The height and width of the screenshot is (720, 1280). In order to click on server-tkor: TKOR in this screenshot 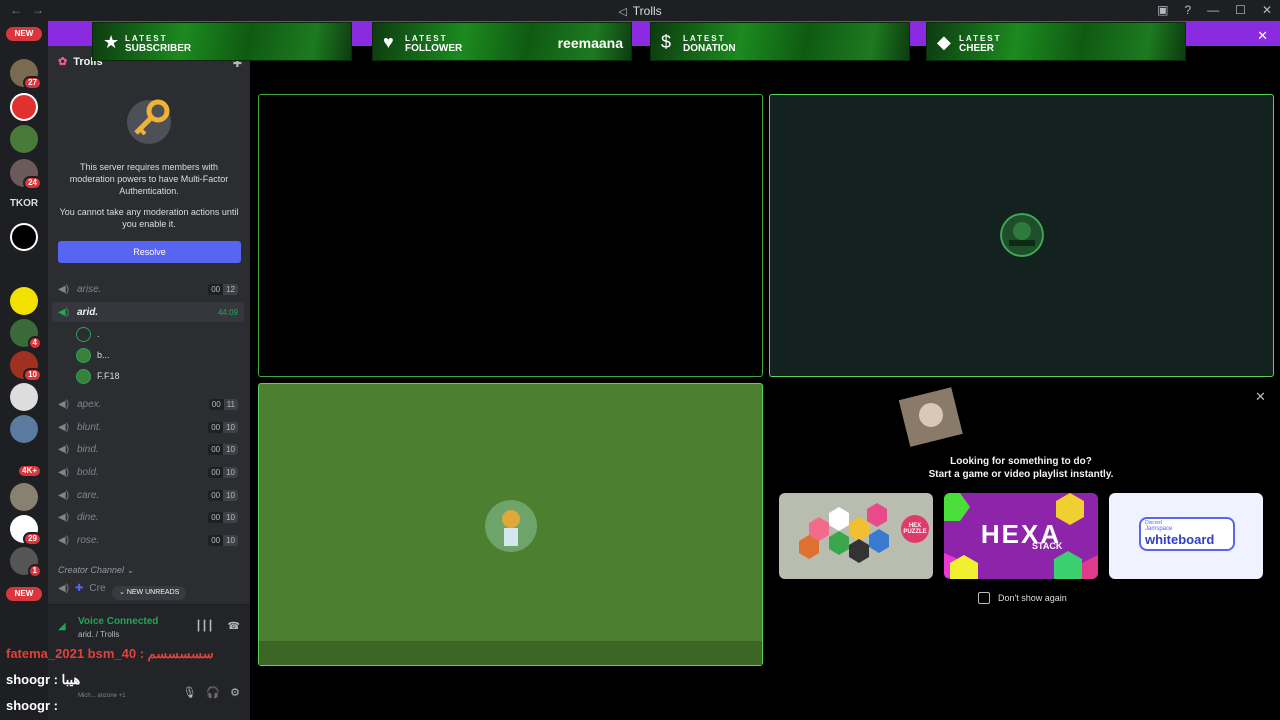, I will do `click(24, 203)`.